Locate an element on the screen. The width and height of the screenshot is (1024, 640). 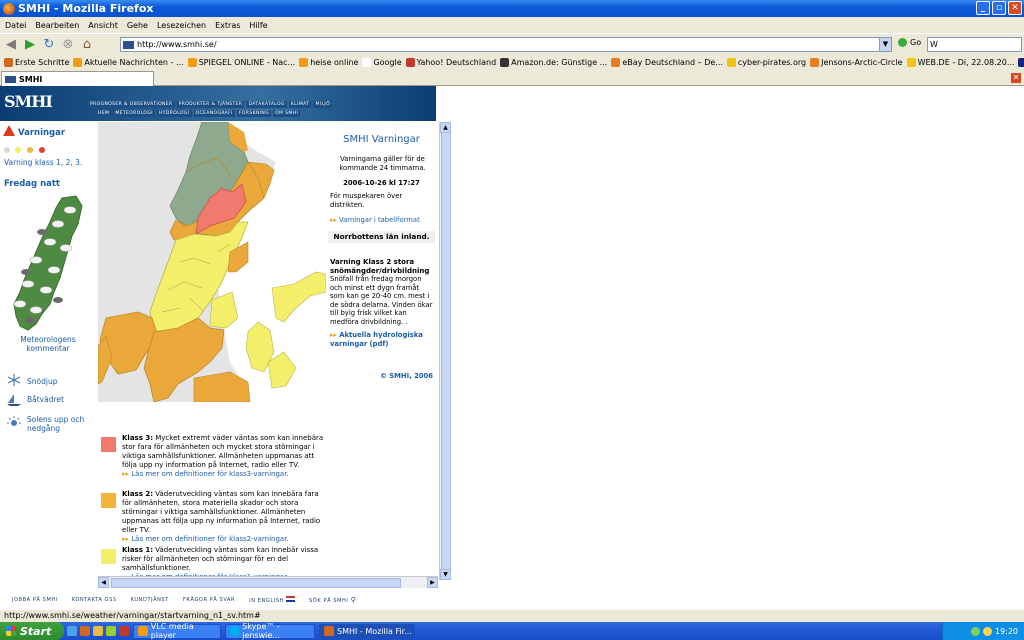
minimize-button: _ is located at coordinates (983, 8).